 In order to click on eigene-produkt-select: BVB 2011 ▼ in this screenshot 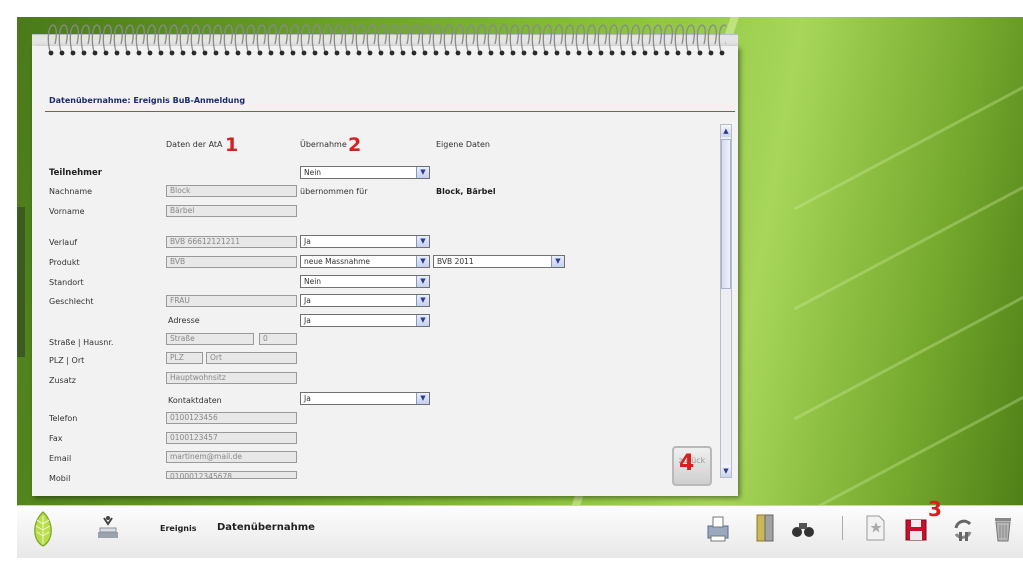, I will do `click(499, 261)`.